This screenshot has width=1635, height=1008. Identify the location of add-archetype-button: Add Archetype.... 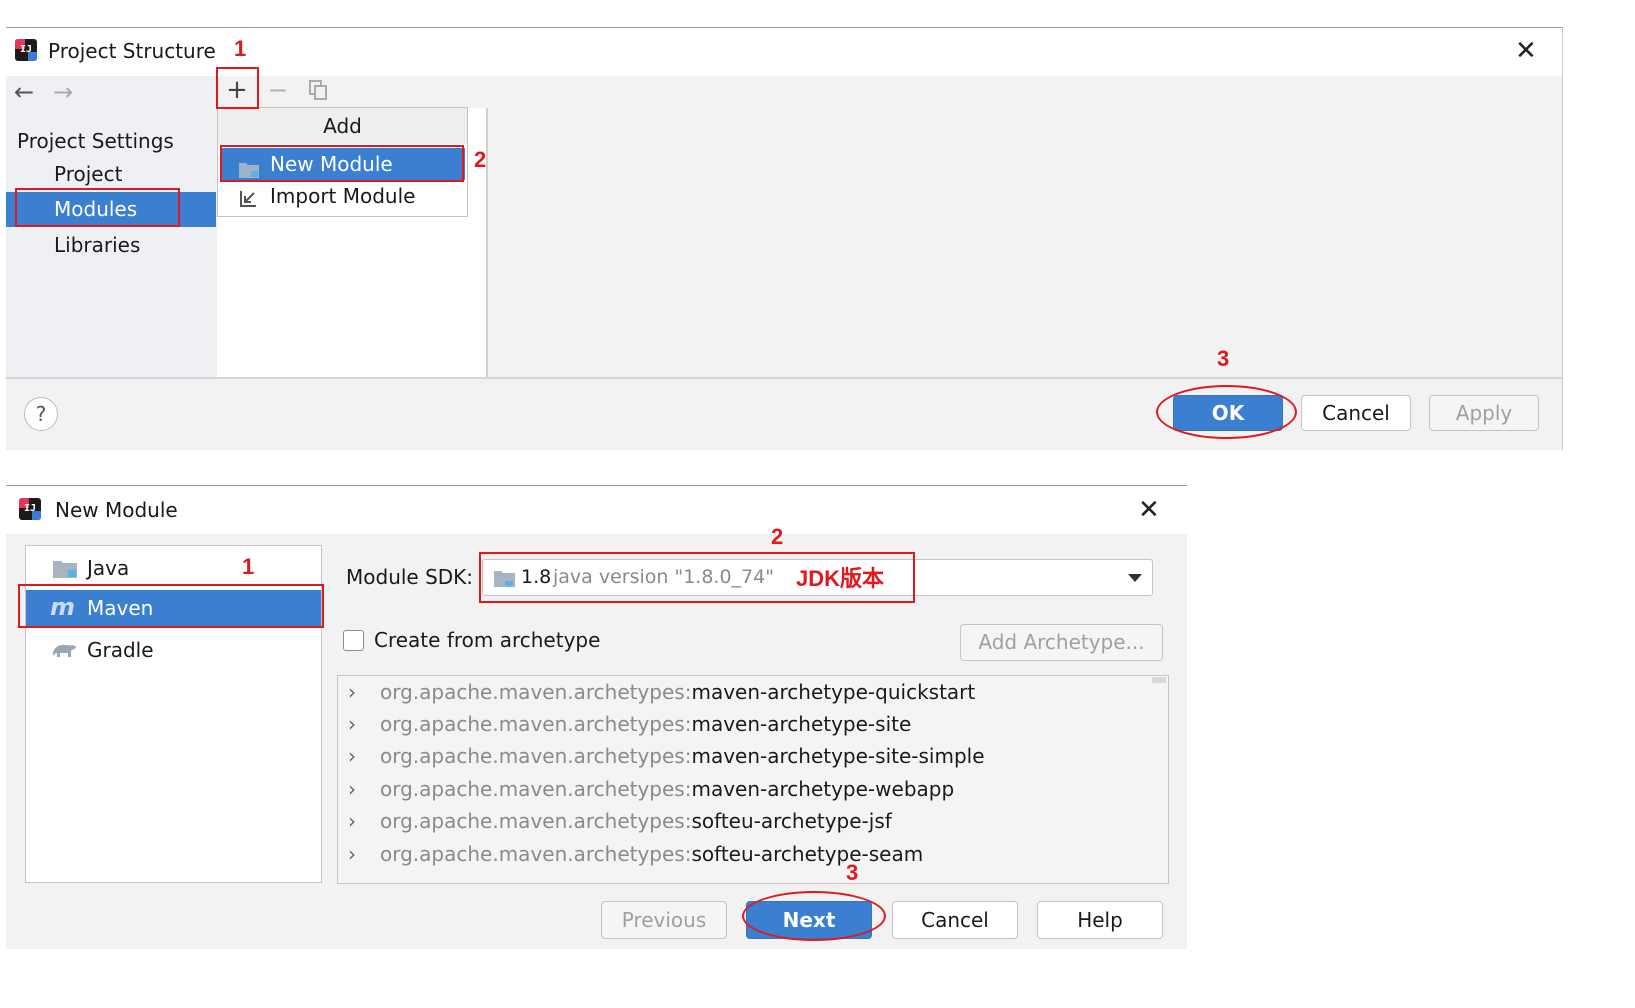
(1061, 642).